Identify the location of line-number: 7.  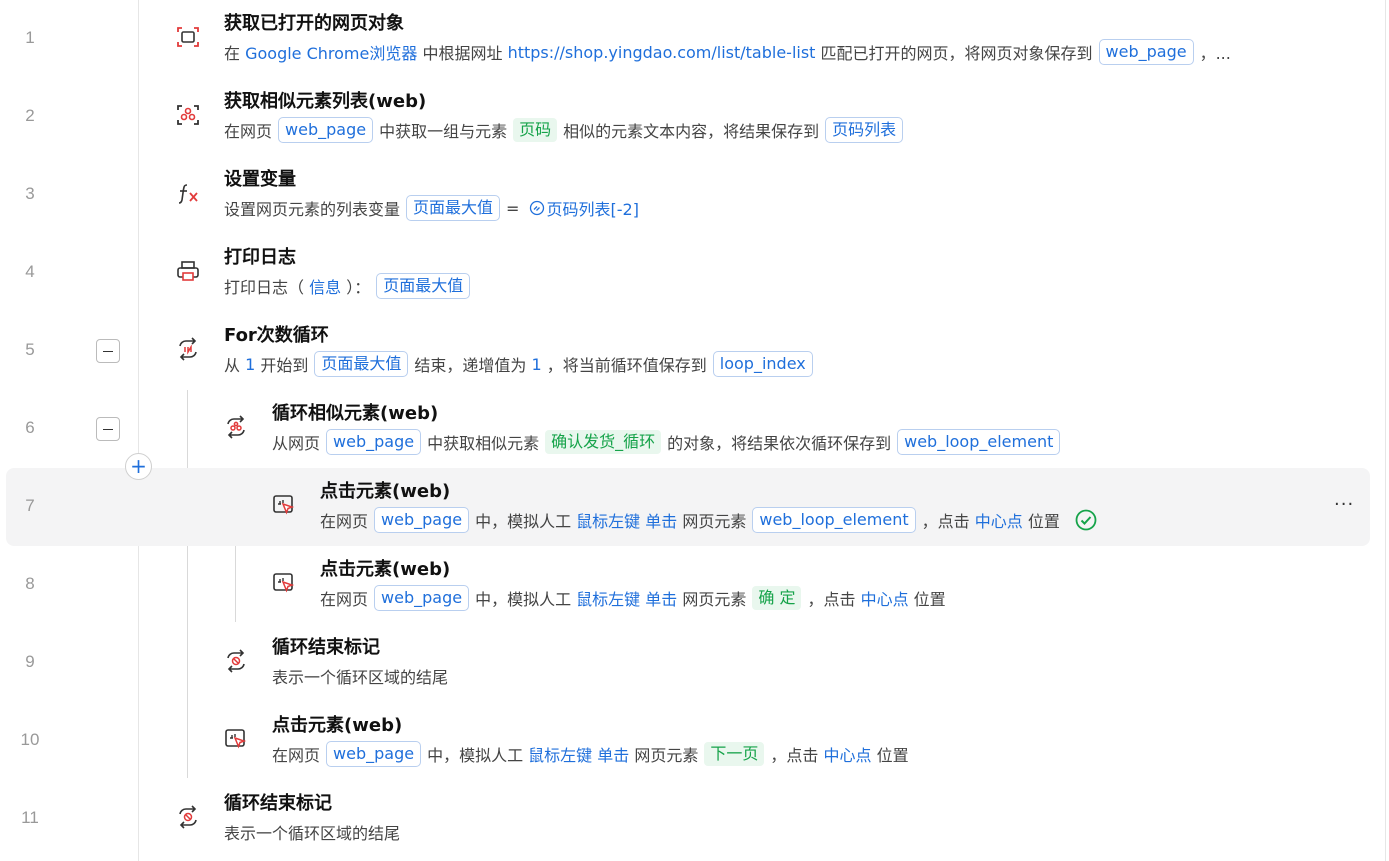
(30, 505).